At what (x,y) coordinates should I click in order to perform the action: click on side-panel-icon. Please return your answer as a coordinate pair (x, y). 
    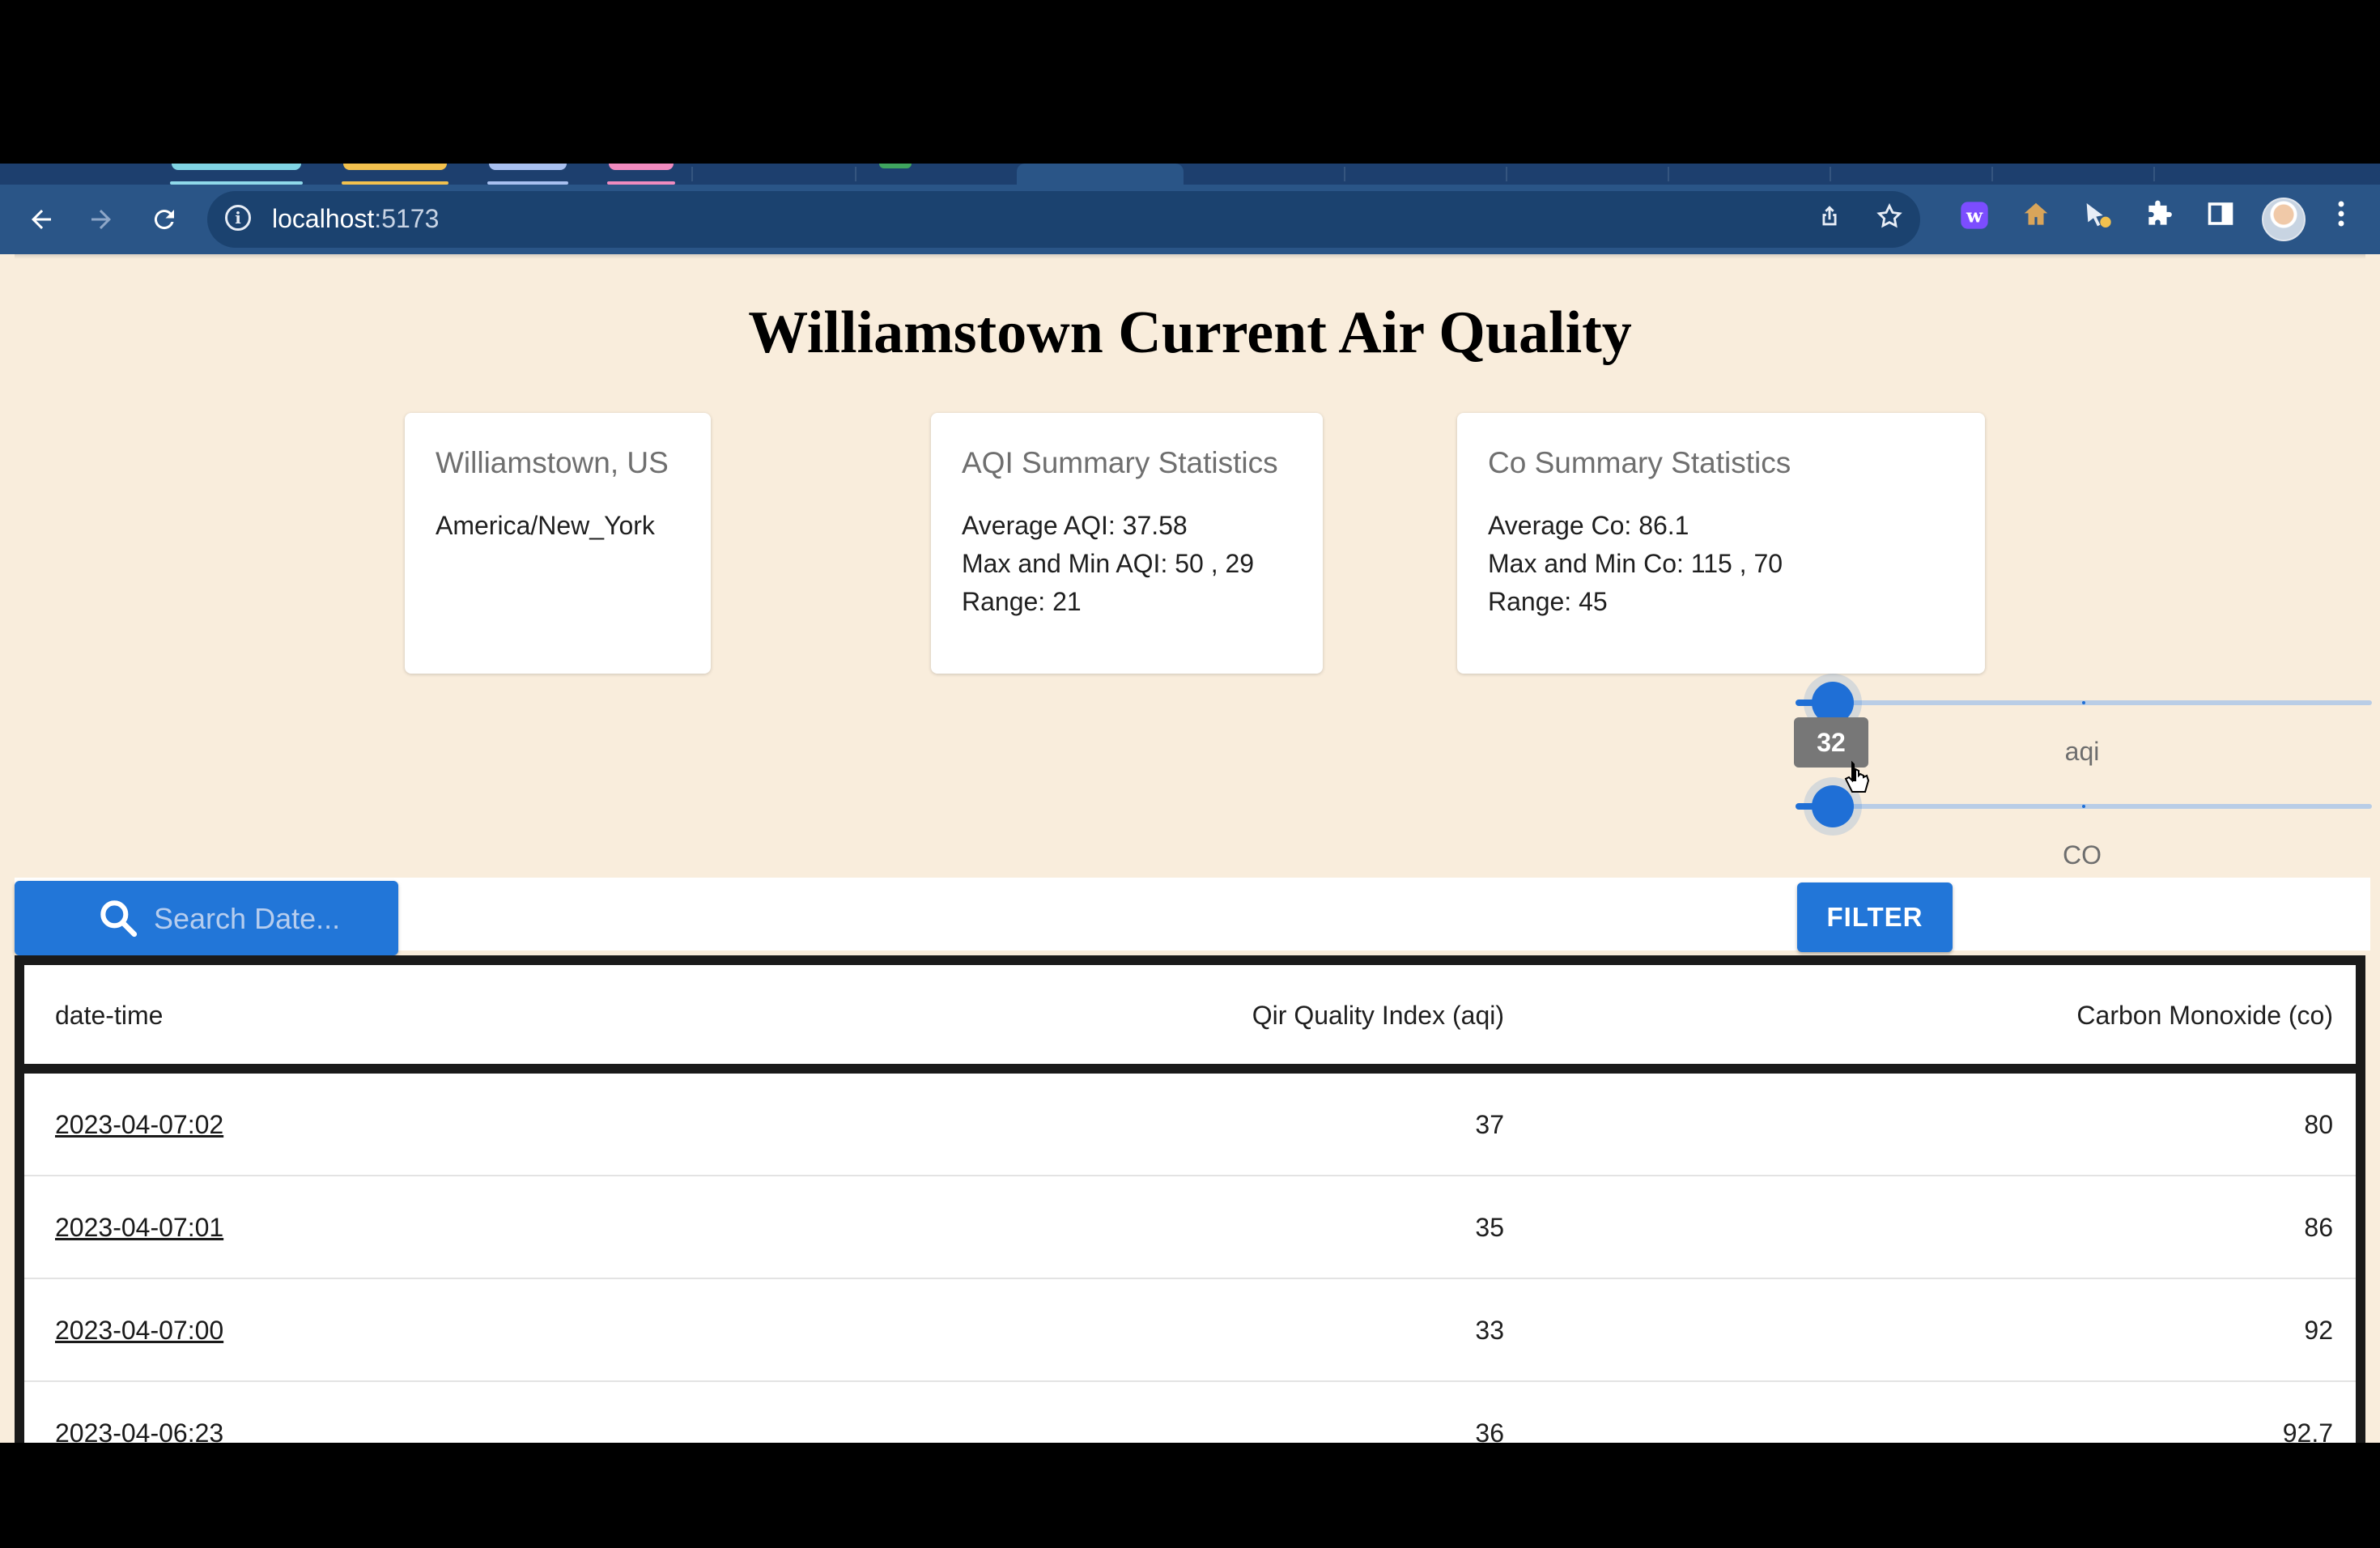
    Looking at the image, I should click on (2220, 220).